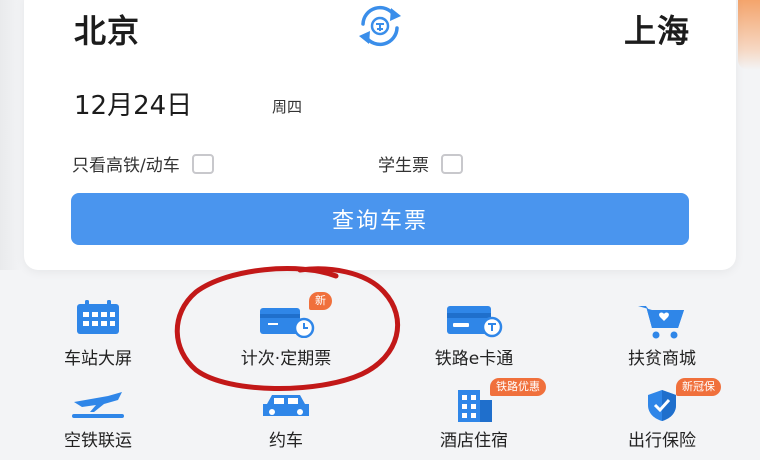  I want to click on service-air-rail: 空铁联运, so click(98, 420).